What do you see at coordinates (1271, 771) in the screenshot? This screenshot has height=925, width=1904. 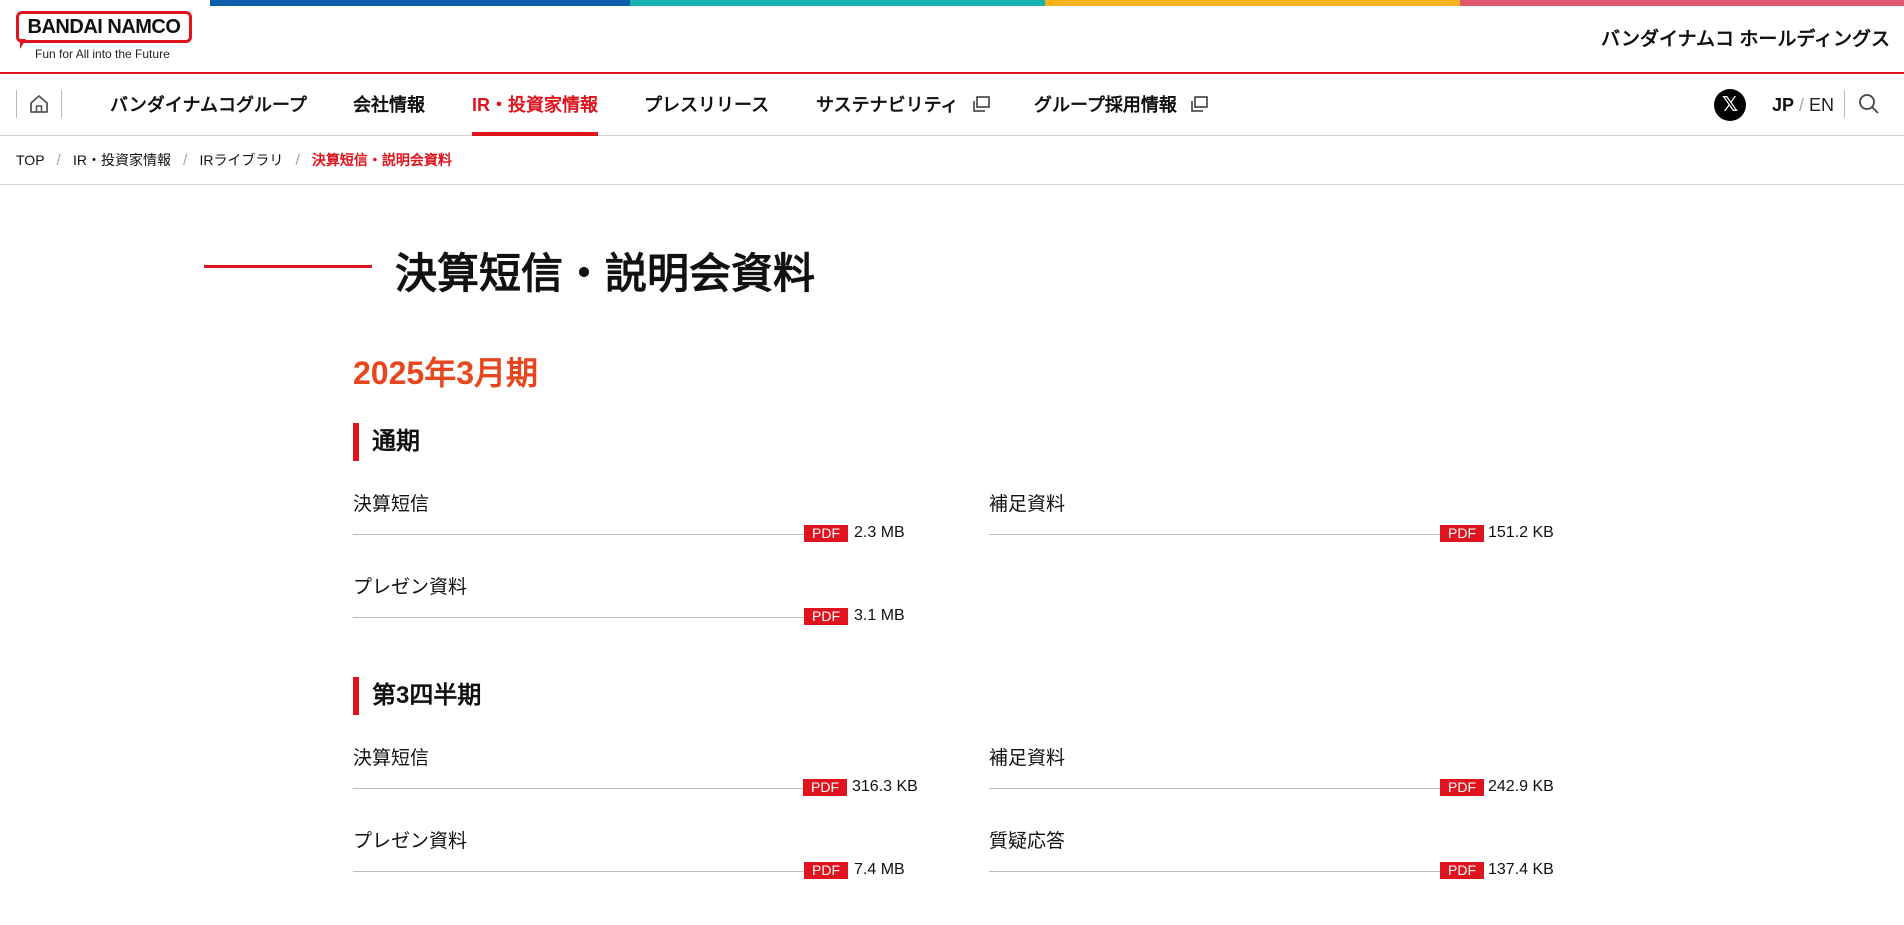 I see `document-link: 補足資料 PDF 242.9 KB` at bounding box center [1271, 771].